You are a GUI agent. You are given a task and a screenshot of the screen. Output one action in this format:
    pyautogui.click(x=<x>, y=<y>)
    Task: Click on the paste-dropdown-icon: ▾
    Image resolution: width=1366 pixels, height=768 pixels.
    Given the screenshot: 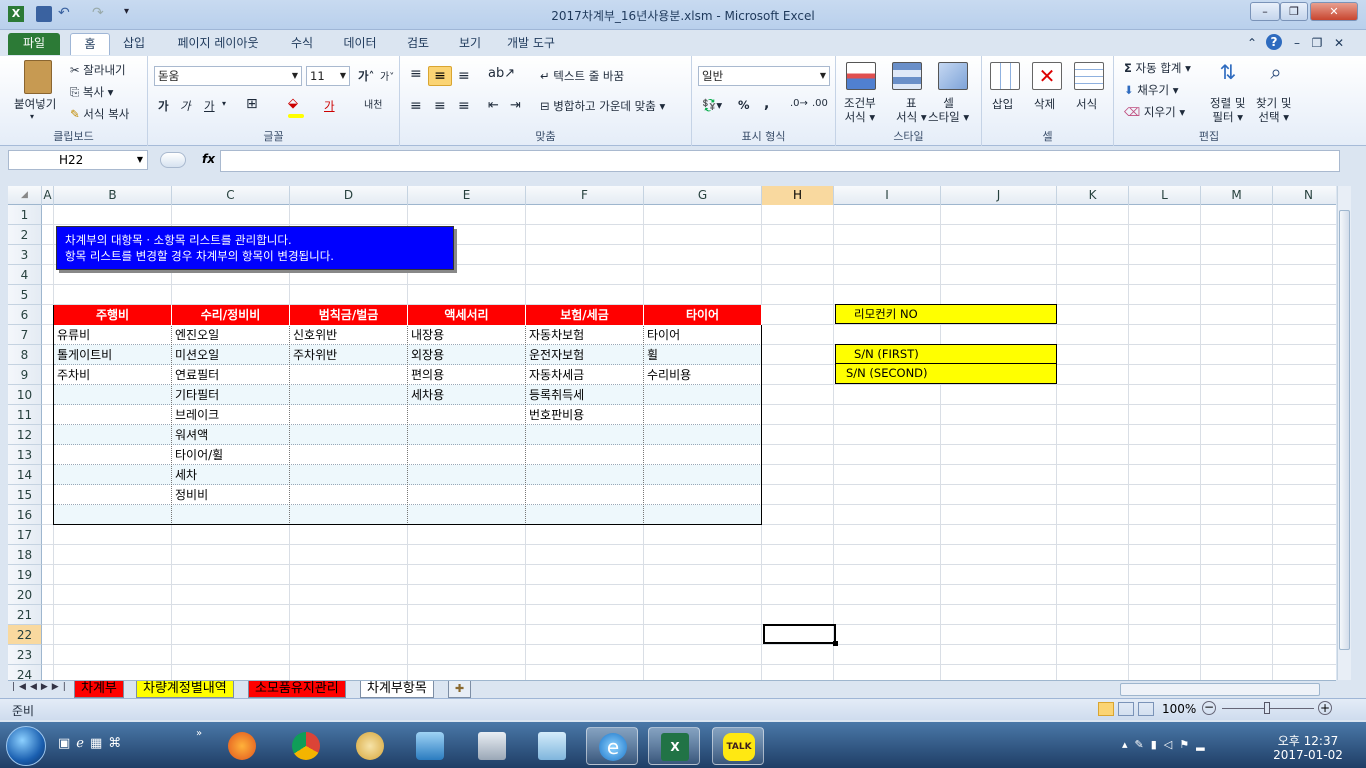 What is the action you would take?
    pyautogui.click(x=32, y=116)
    